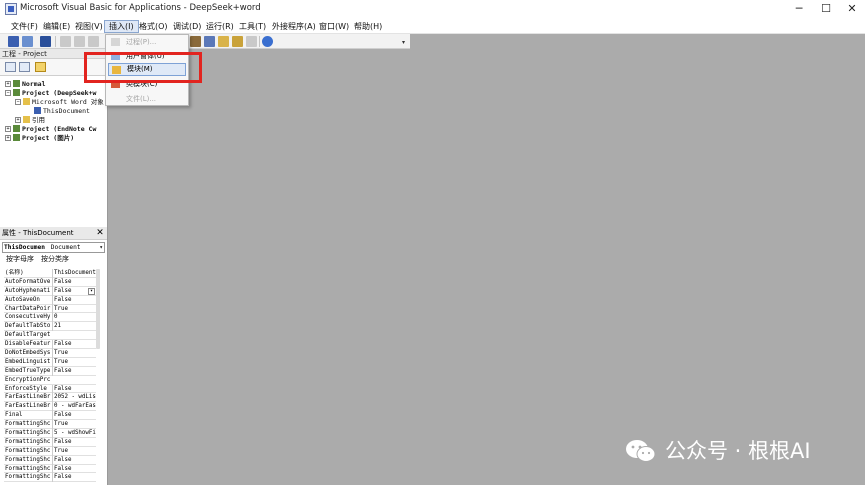  I want to click on property-value: 0, so click(74, 318).